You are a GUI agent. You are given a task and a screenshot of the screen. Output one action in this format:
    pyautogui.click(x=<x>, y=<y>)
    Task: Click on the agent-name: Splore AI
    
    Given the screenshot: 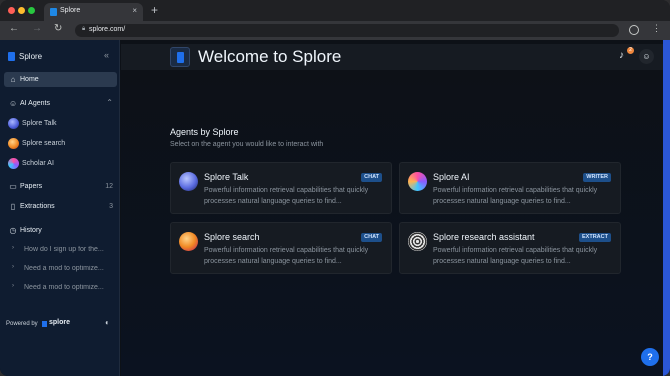 What is the action you would take?
    pyautogui.click(x=451, y=177)
    